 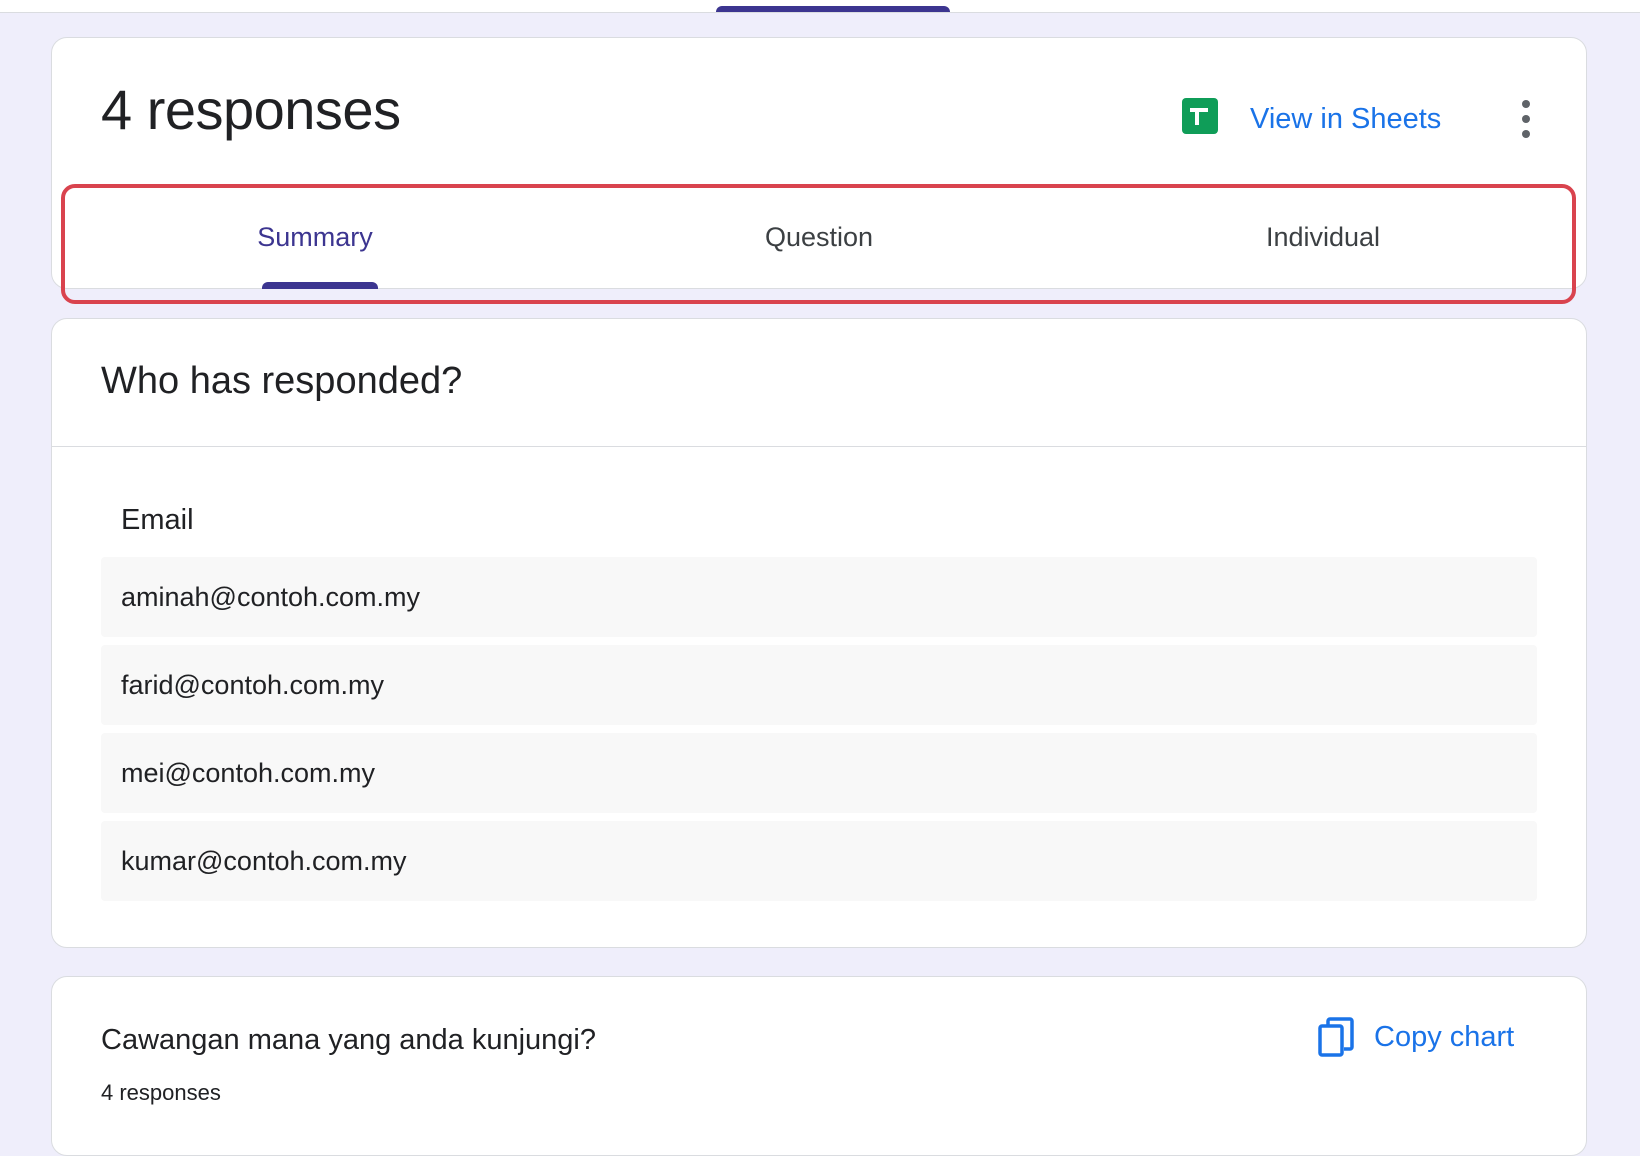 What do you see at coordinates (819, 597) in the screenshot?
I see `email-row: aminah@contoh.com.my` at bounding box center [819, 597].